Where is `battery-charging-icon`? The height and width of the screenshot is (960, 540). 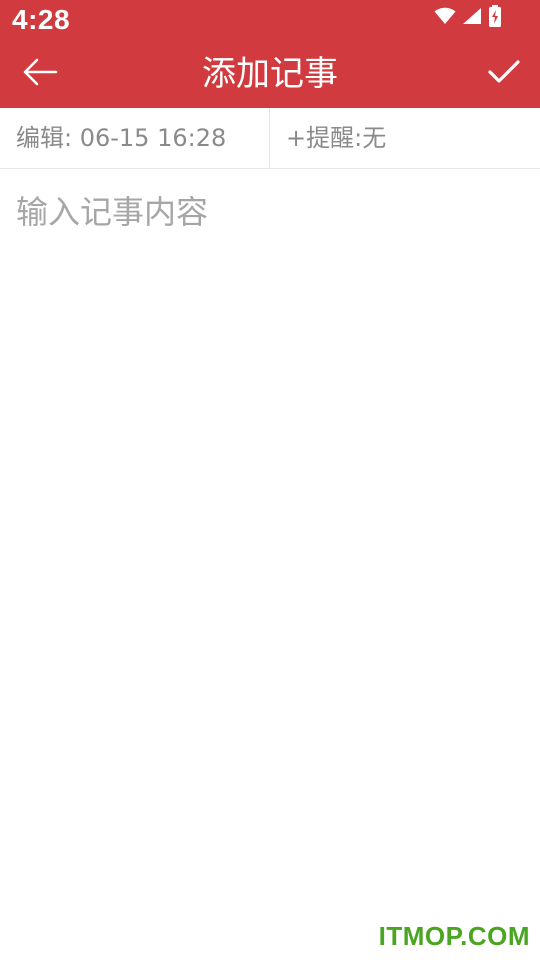
battery-charging-icon is located at coordinates (495, 18).